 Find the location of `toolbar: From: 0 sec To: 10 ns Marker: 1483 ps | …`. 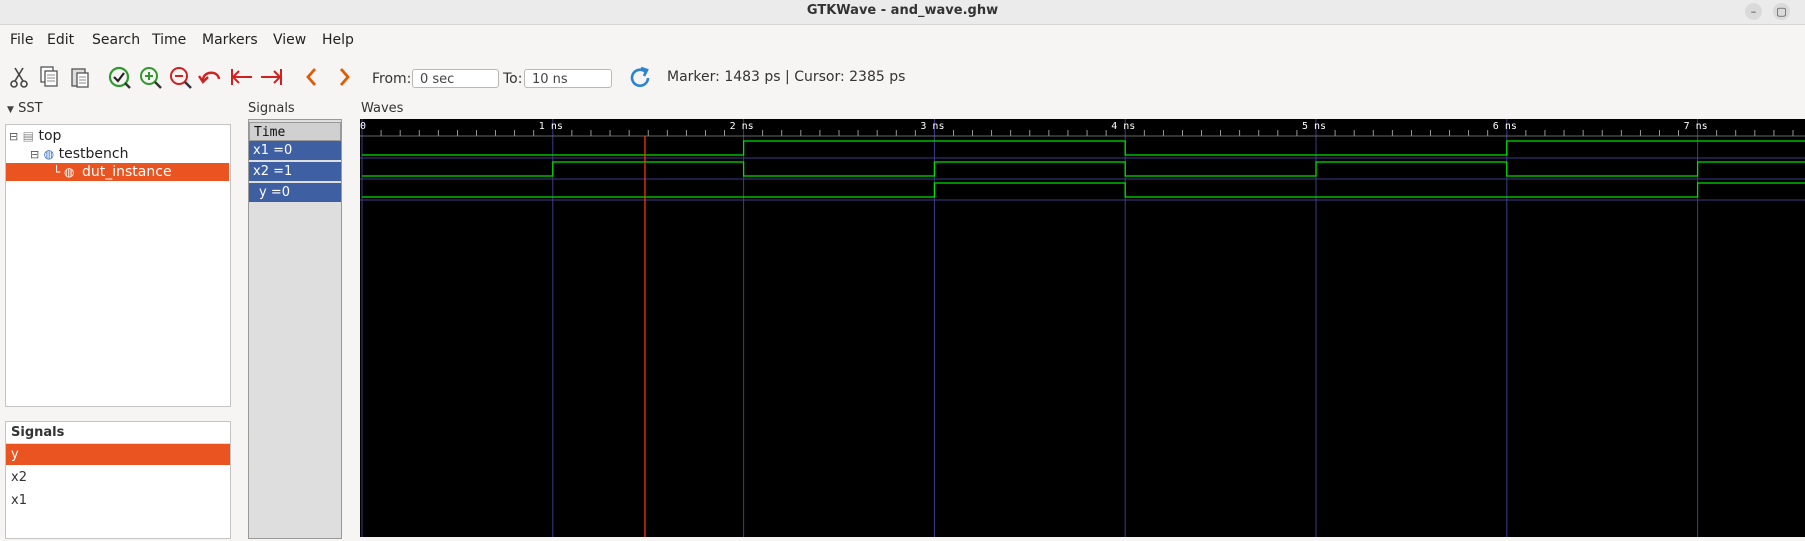

toolbar: From: 0 sec To: 10 ns Marker: 1483 ps | … is located at coordinates (902, 79).